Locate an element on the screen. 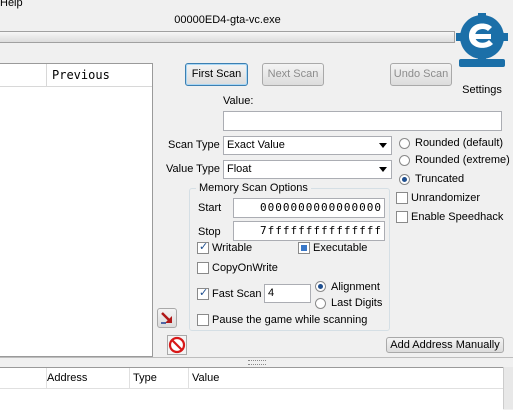 This screenshot has width=513, height=410. value-type-label: Value Type is located at coordinates (193, 169).